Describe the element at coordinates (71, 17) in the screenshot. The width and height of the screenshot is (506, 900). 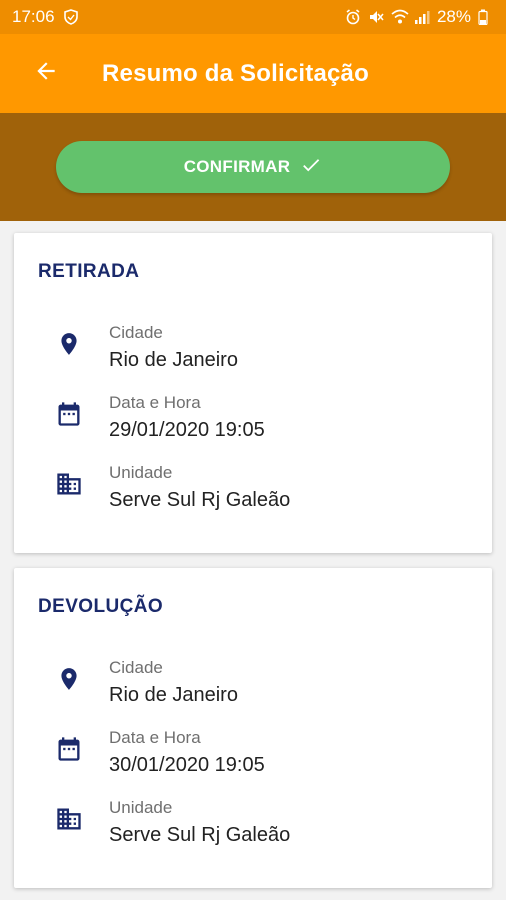
I see `shield-icon` at that location.